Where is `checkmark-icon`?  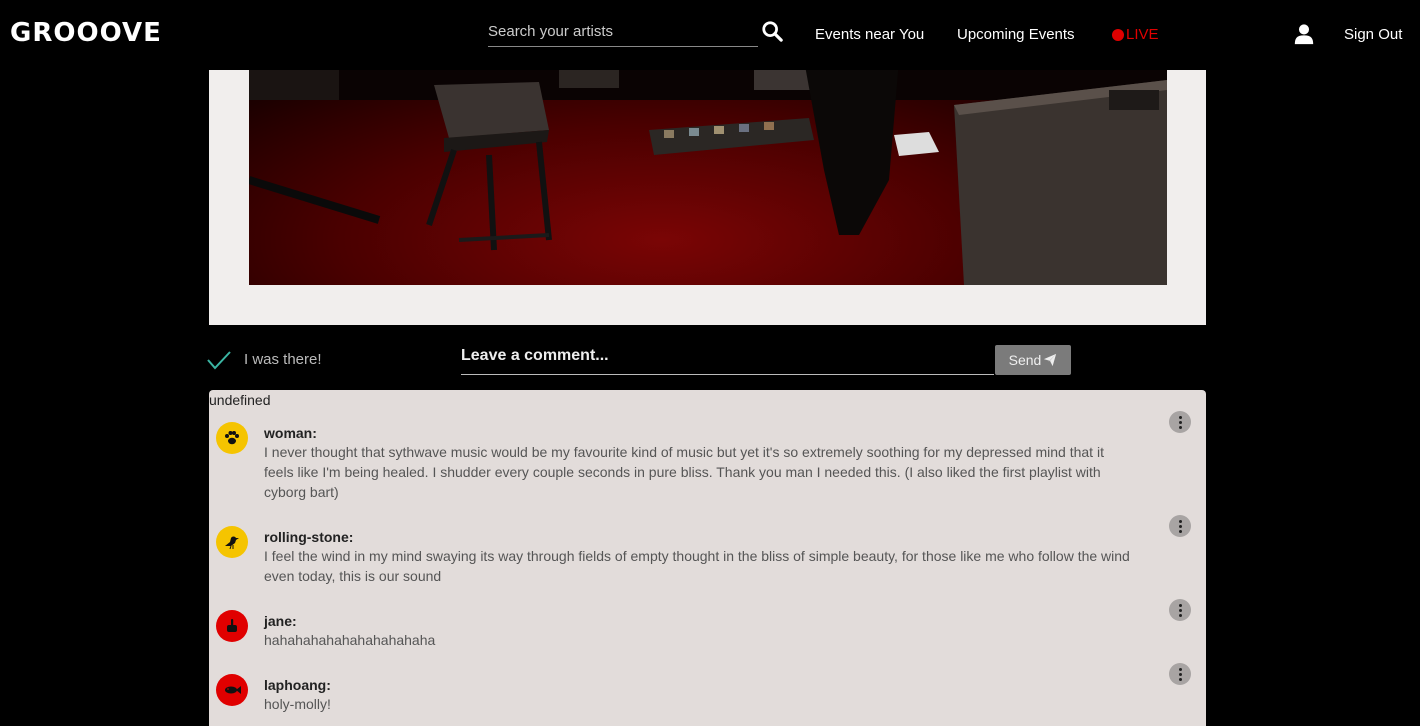
checkmark-icon is located at coordinates (219, 360).